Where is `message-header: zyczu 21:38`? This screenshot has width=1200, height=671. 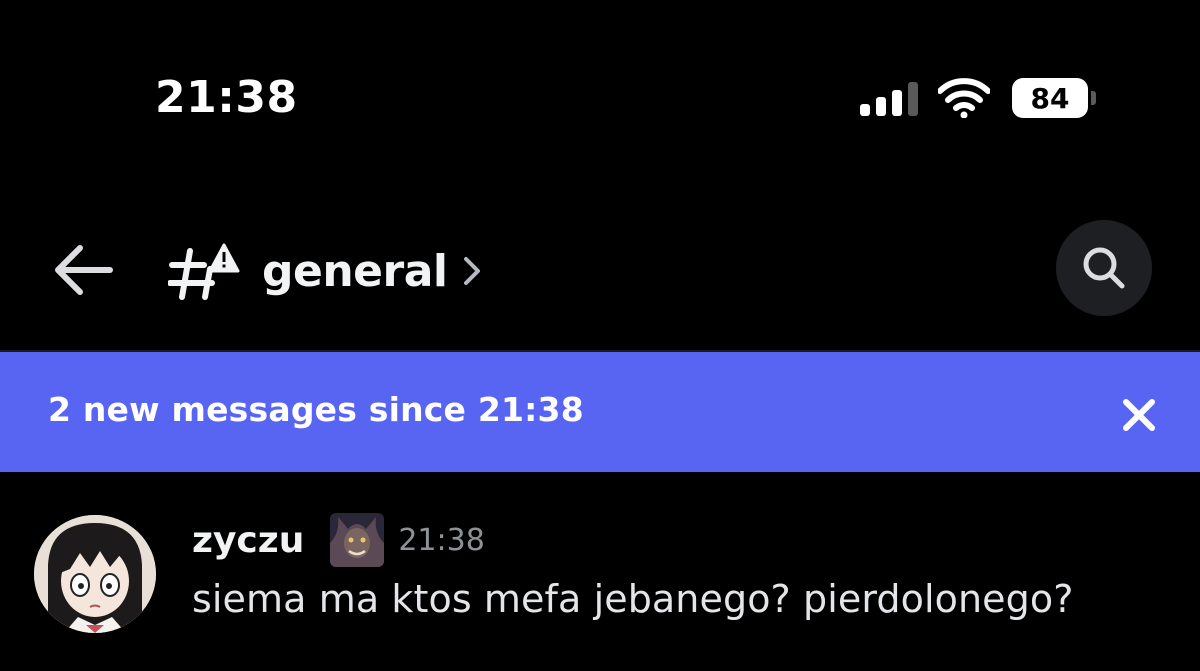
message-header: zyczu 21:38 is located at coordinates (338, 540).